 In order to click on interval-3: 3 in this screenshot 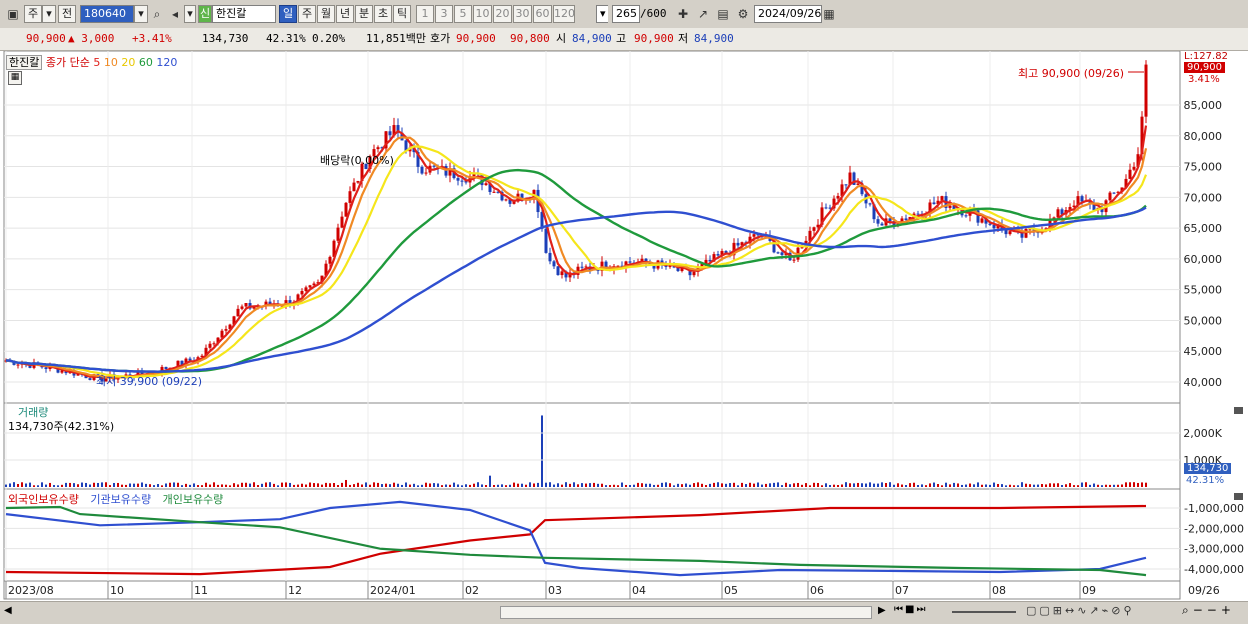, I will do `click(444, 14)`.